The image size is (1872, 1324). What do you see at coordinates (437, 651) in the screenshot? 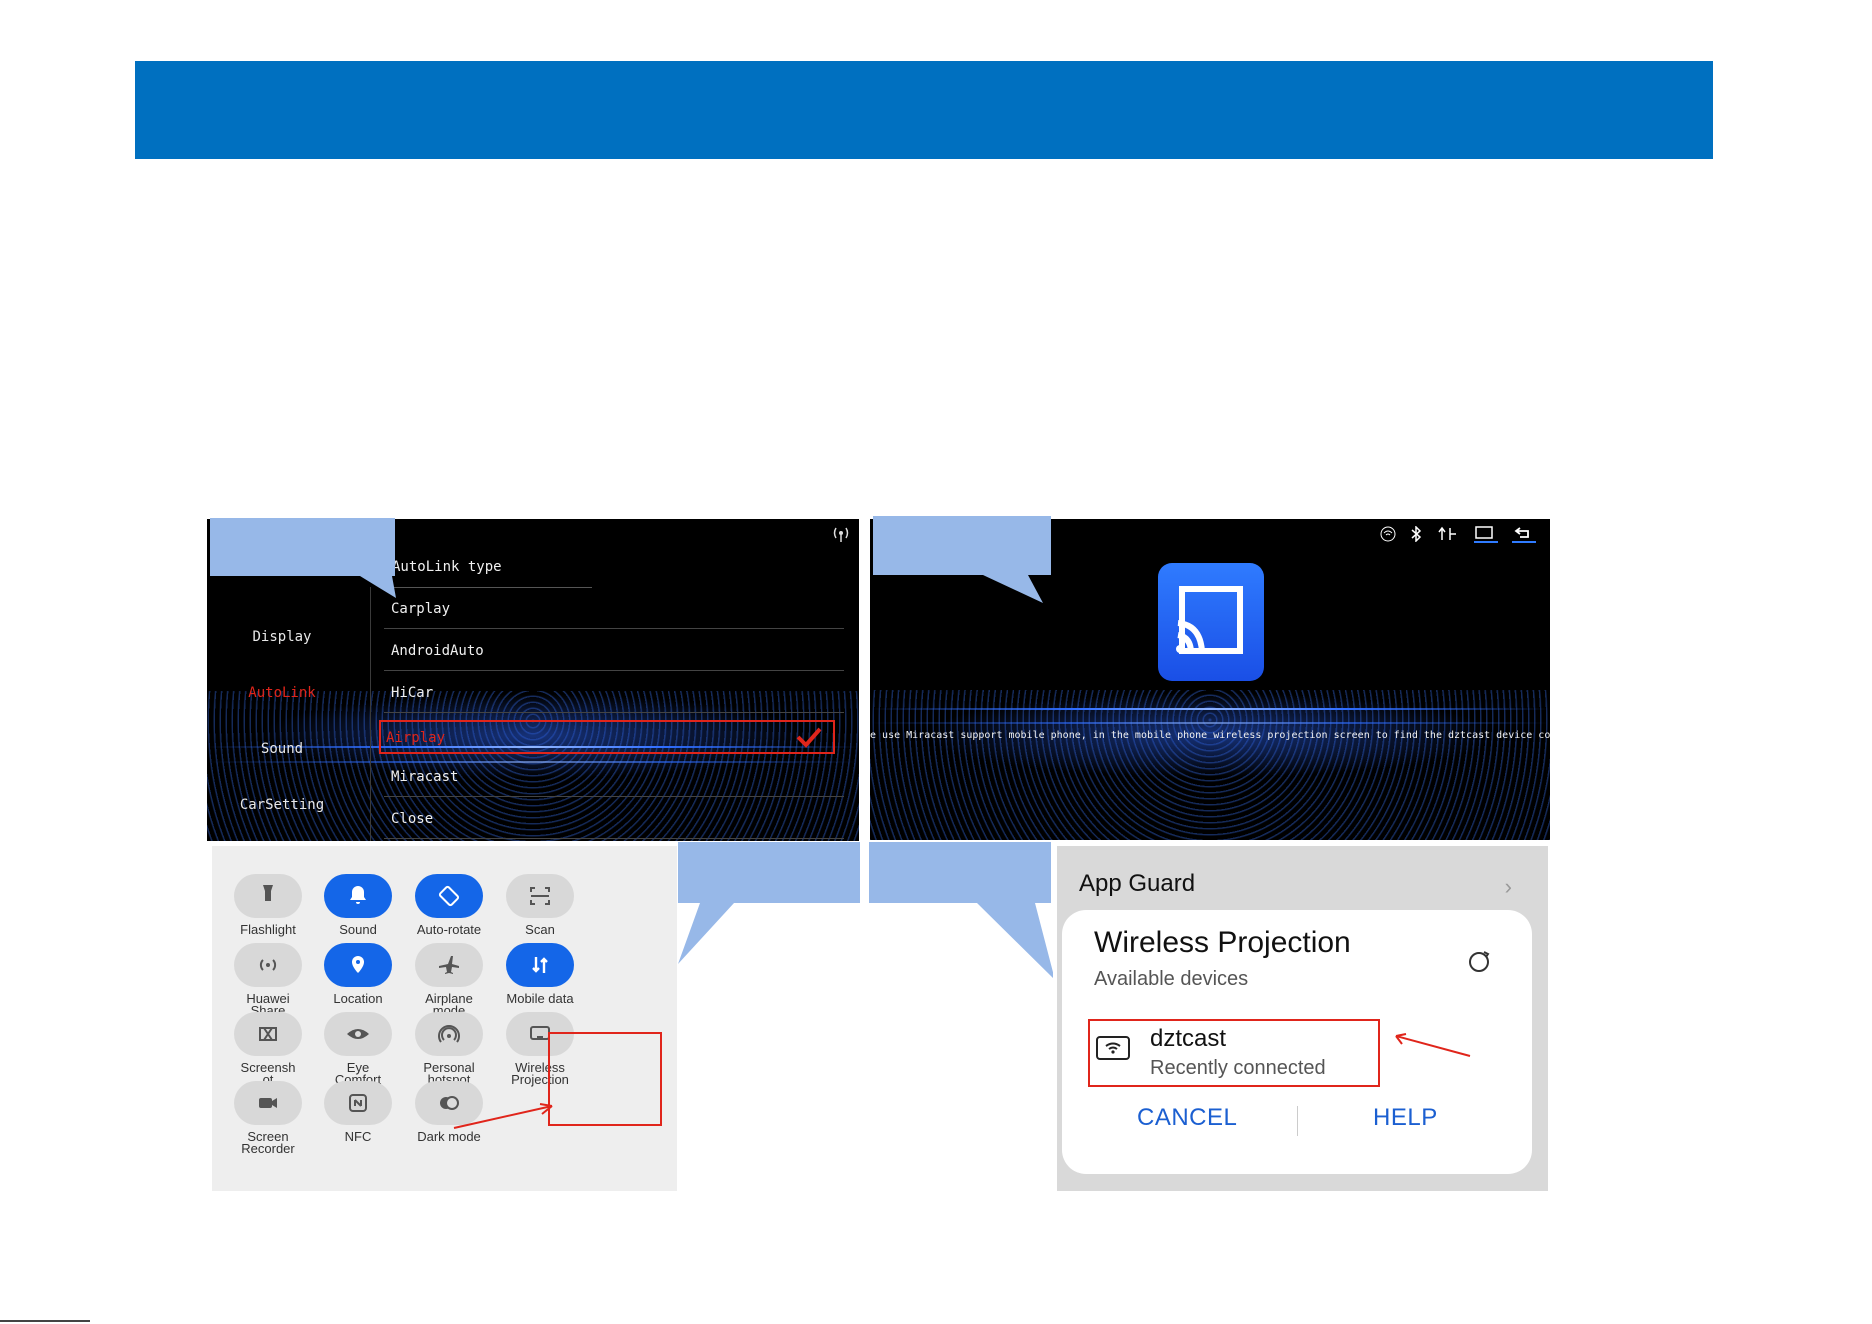
I see `option-label: AndroidAuto` at bounding box center [437, 651].